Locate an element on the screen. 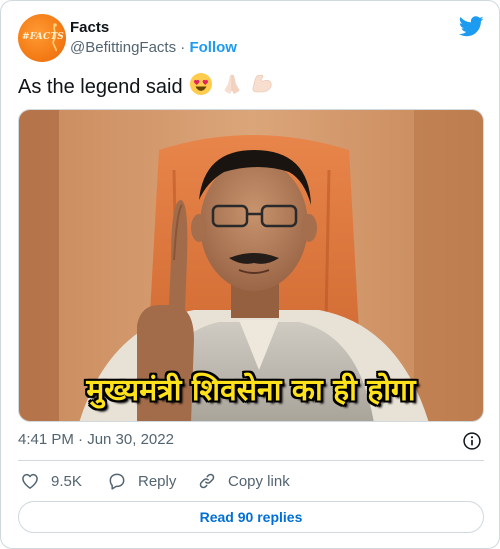 Image resolution: width=500 pixels, height=549 pixels. tweet-header: #FACTS Facts @BefittingFacts · Follow is located at coordinates (251, 38).